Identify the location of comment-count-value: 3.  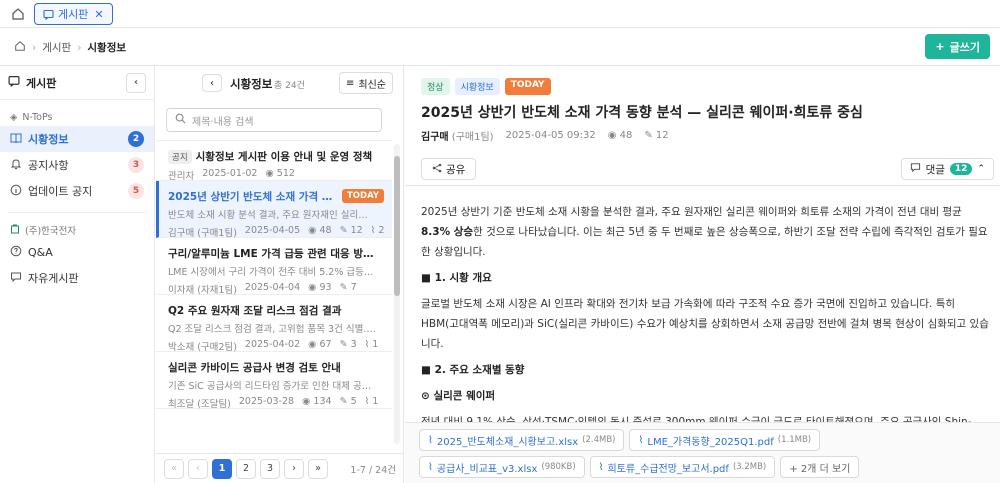
(353, 344).